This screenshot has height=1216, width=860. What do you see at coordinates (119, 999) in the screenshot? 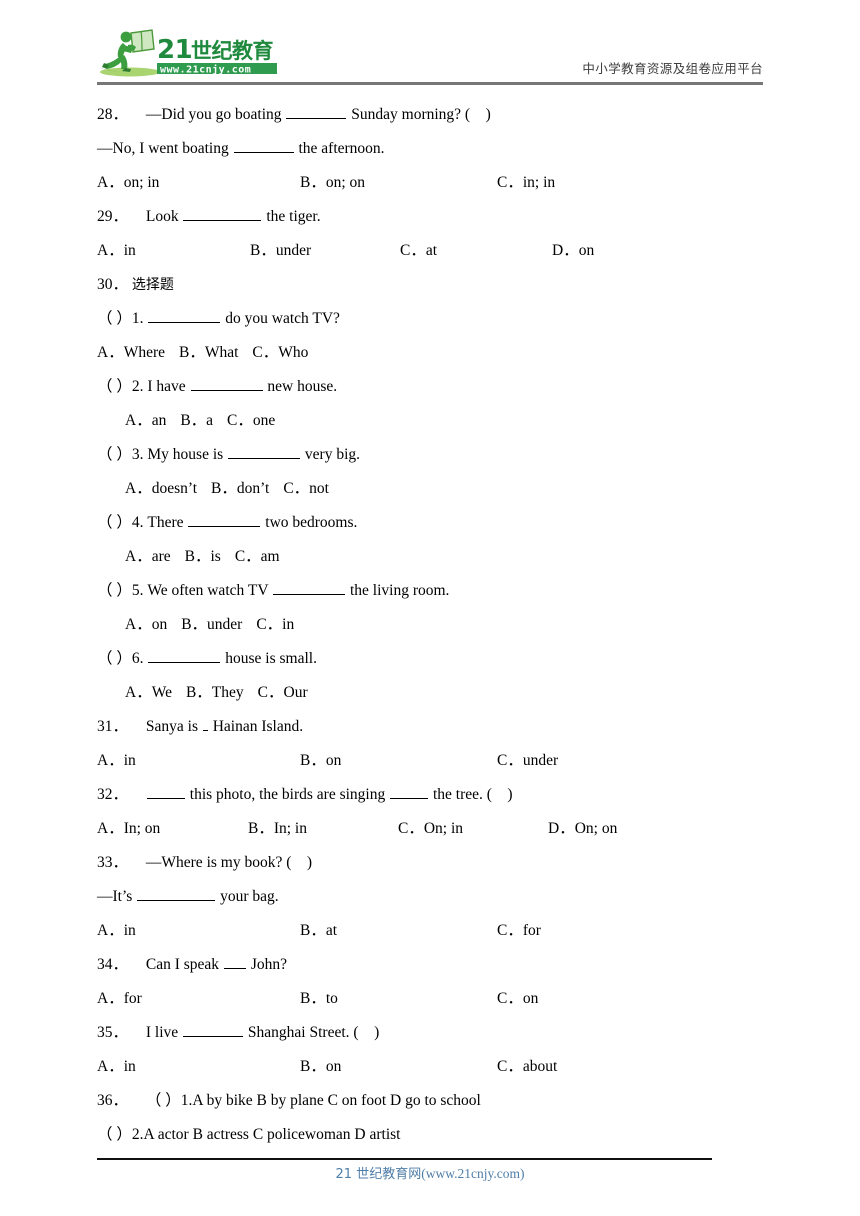
I see `option-a: A．for` at bounding box center [119, 999].